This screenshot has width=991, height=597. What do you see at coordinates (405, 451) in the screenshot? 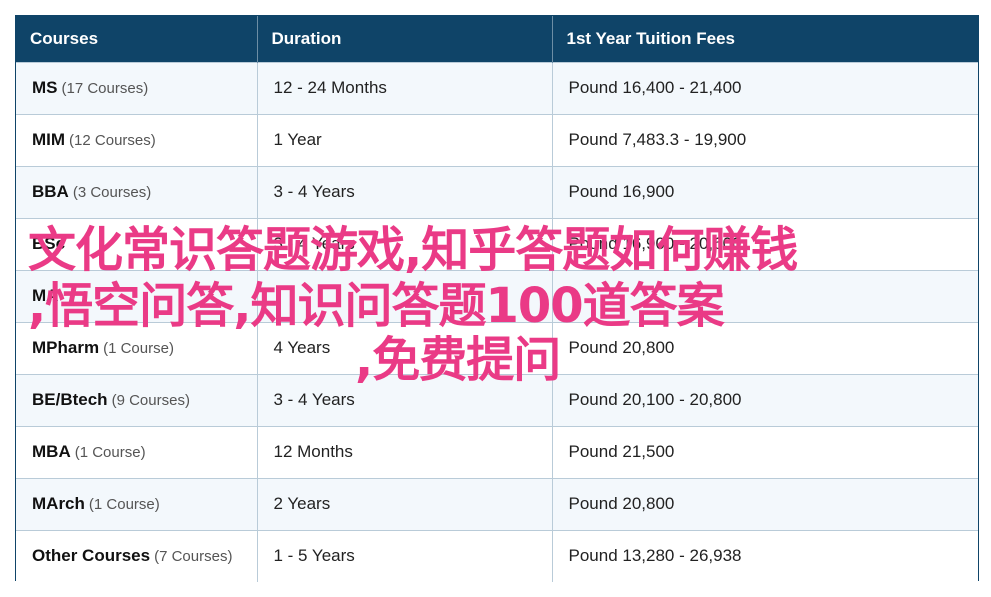
I see `duration-cell: 12 Months` at bounding box center [405, 451].